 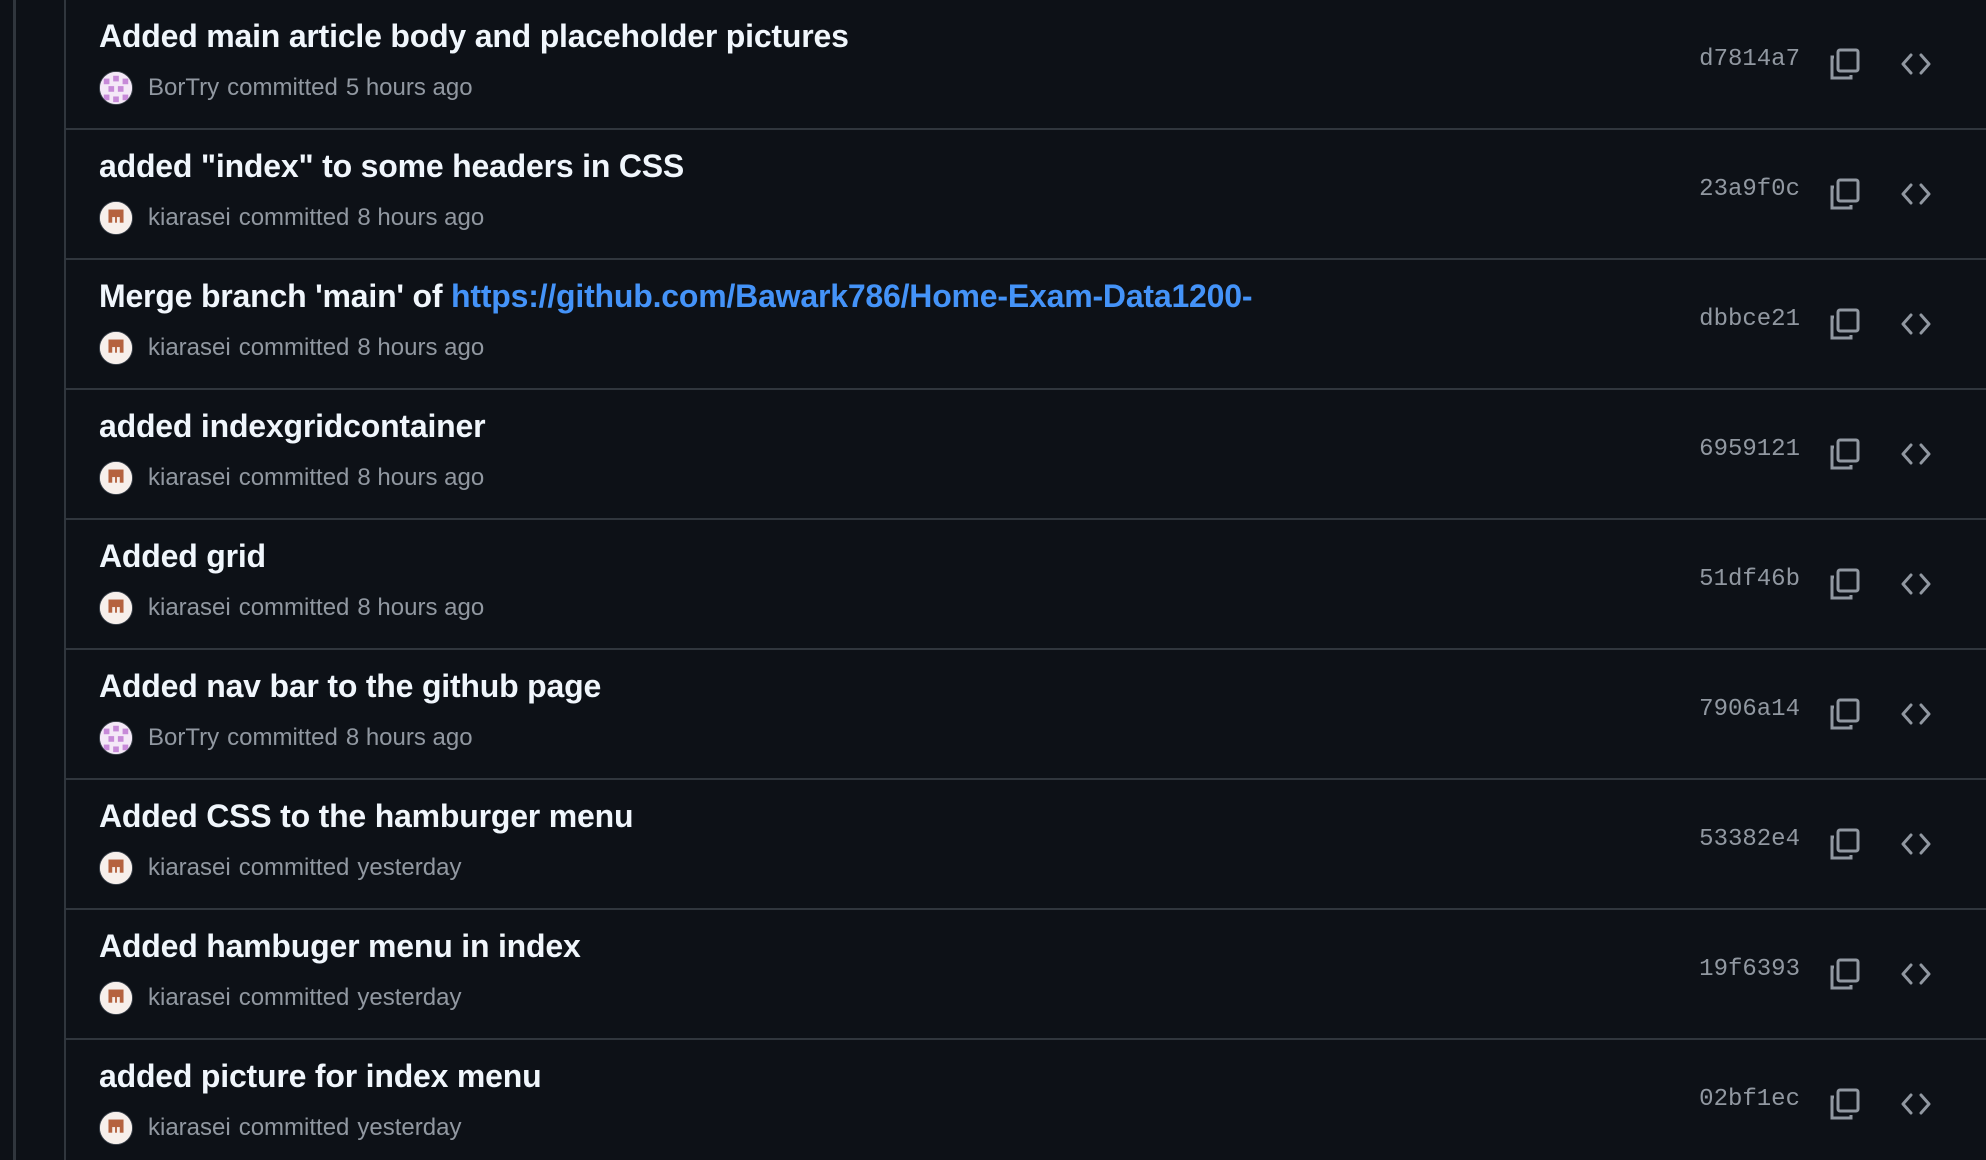 I want to click on commit-sha-link: dbbce21, so click(x=1749, y=319).